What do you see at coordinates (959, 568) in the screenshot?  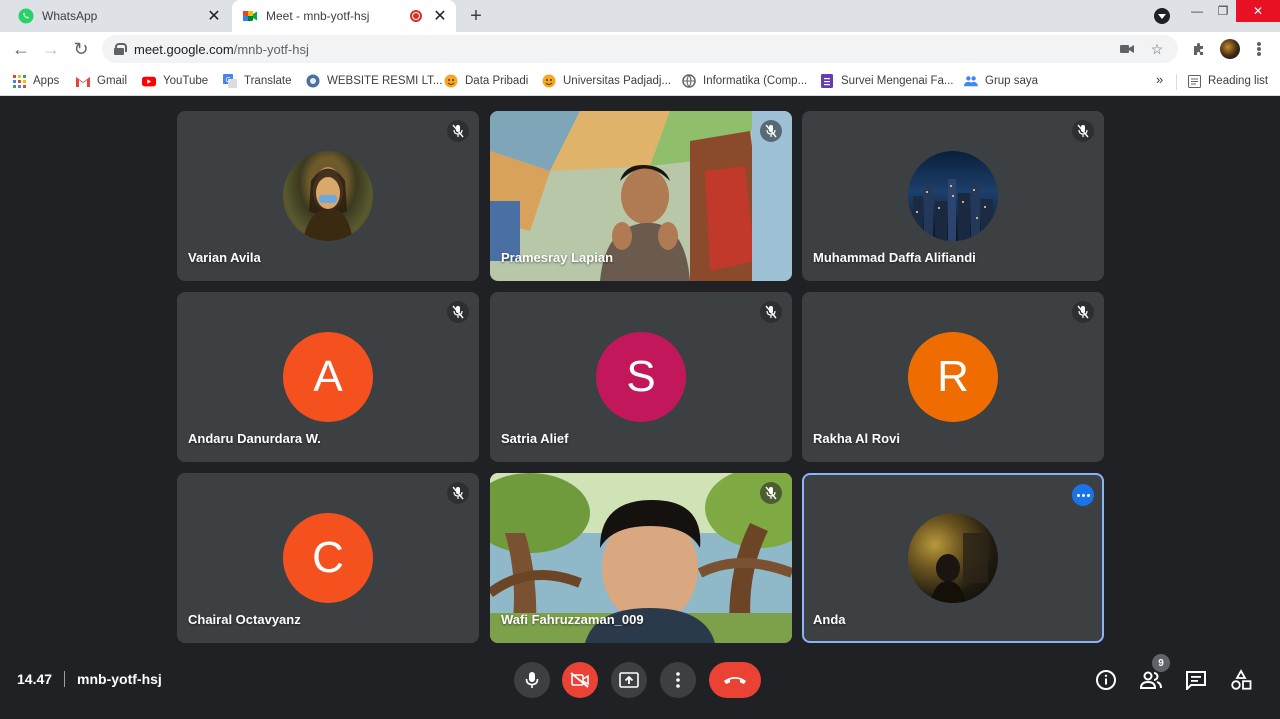 I see `avatar-photo` at bounding box center [959, 568].